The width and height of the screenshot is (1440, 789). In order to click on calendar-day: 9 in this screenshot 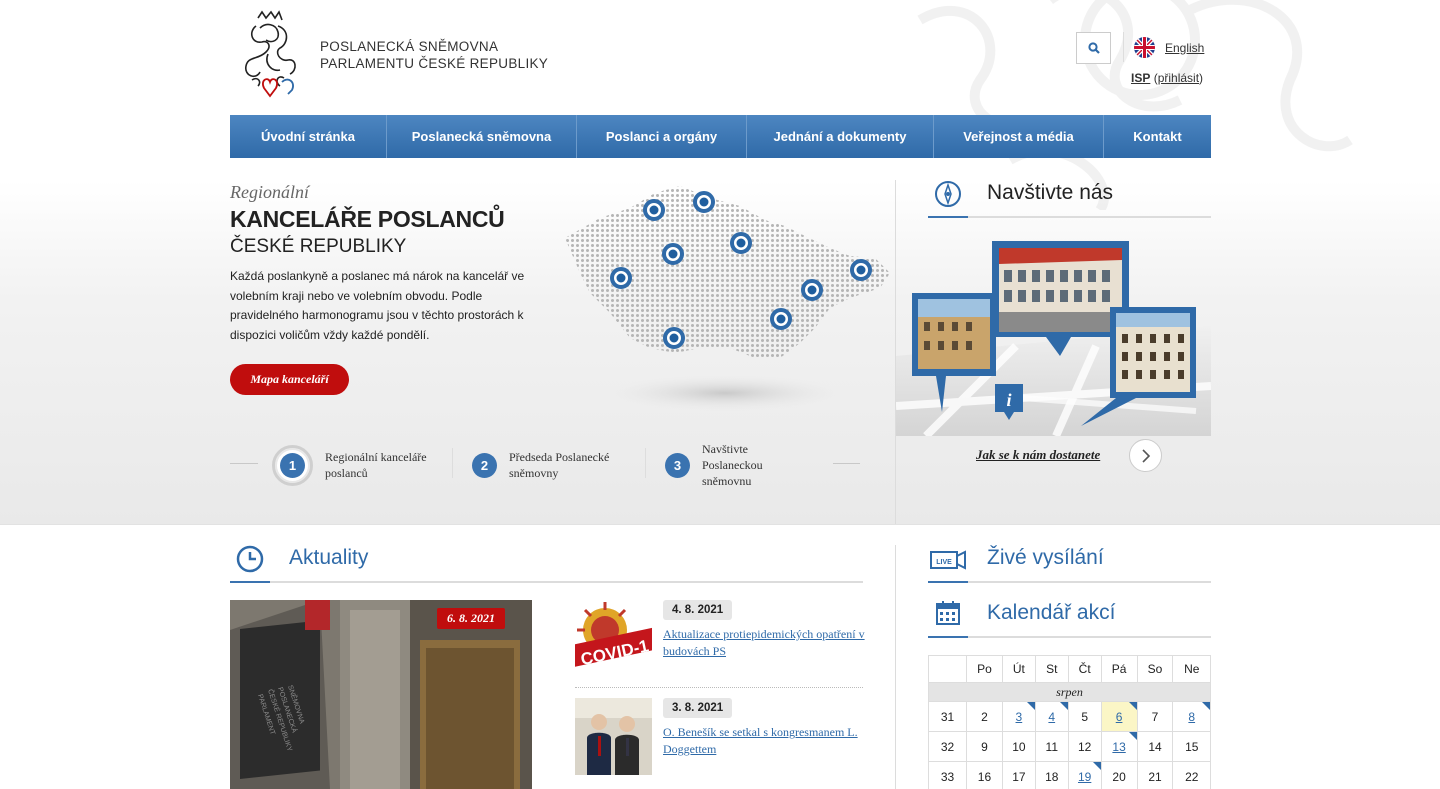, I will do `click(984, 746)`.